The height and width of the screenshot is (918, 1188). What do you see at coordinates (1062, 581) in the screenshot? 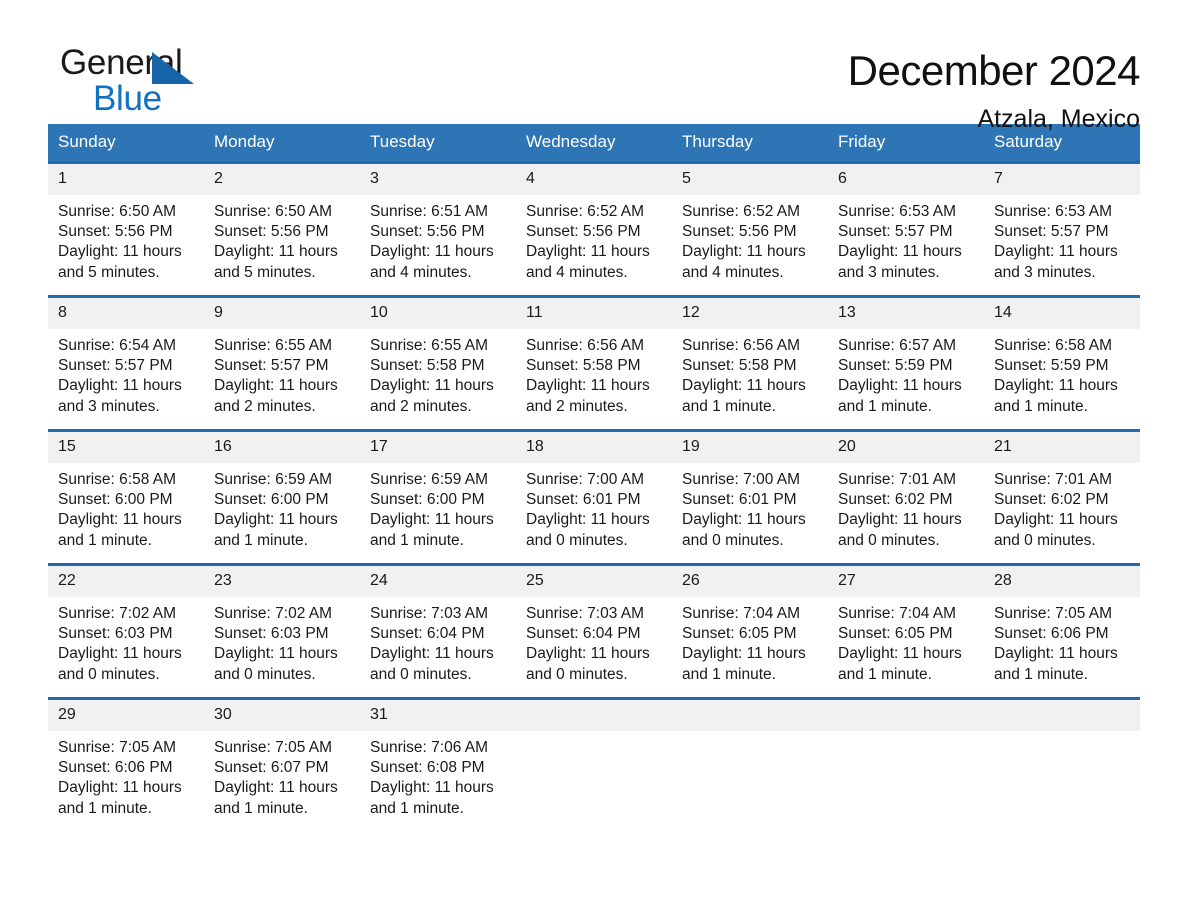
I see `day-number: 28` at bounding box center [1062, 581].